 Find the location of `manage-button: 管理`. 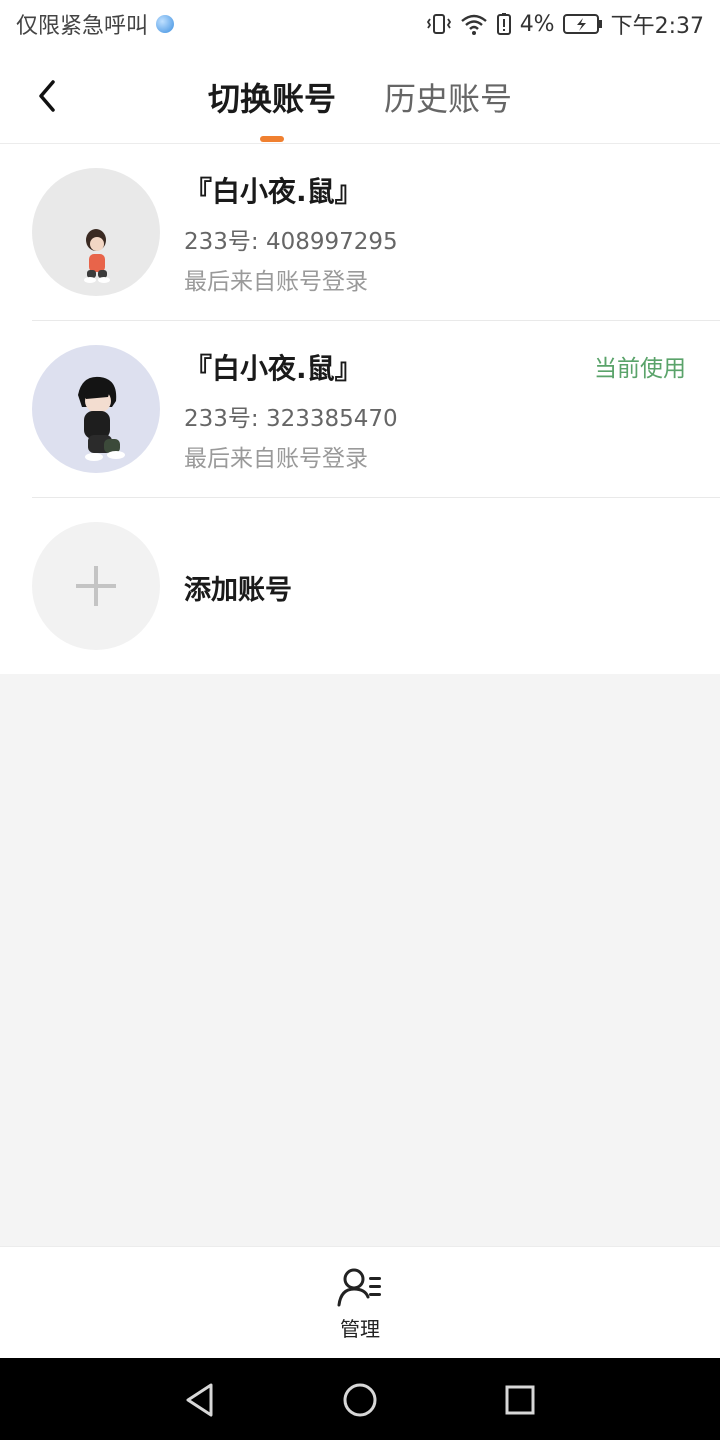

manage-button: 管理 is located at coordinates (360, 1307).